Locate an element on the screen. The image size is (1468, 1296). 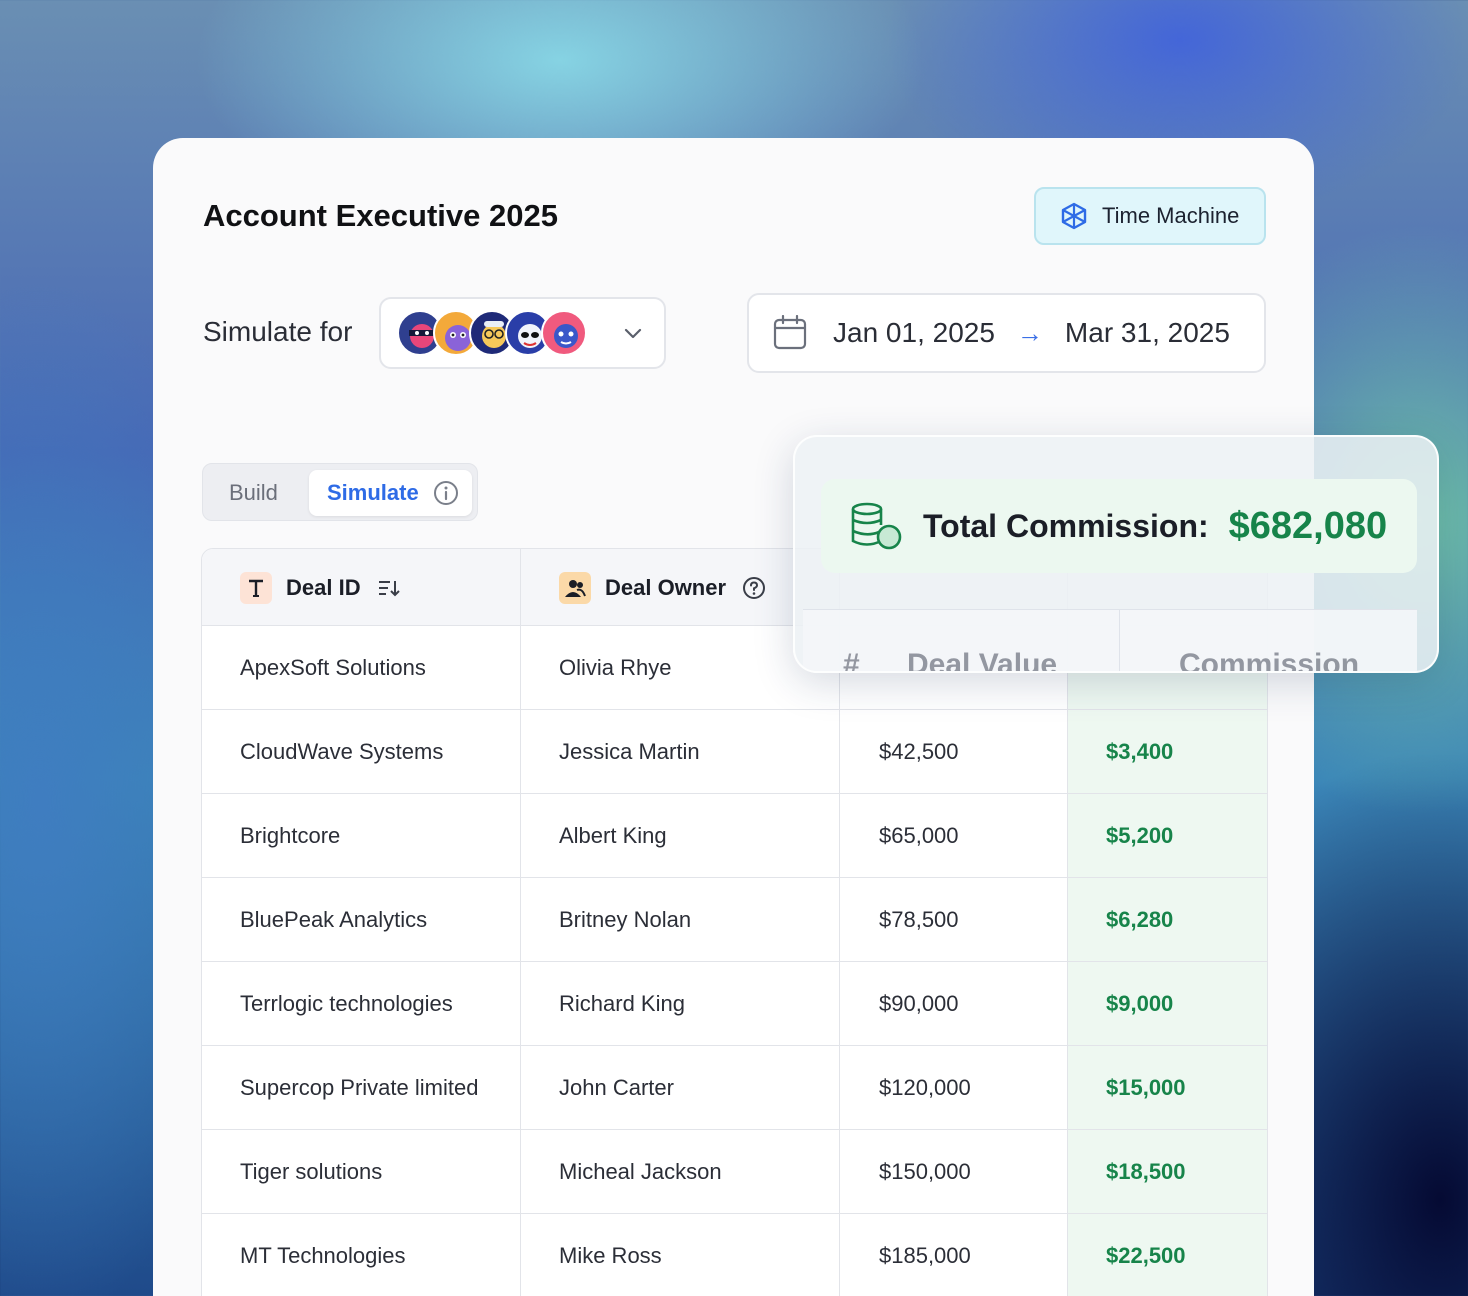
commission-cell: $9,000 is located at coordinates (1140, 1003).